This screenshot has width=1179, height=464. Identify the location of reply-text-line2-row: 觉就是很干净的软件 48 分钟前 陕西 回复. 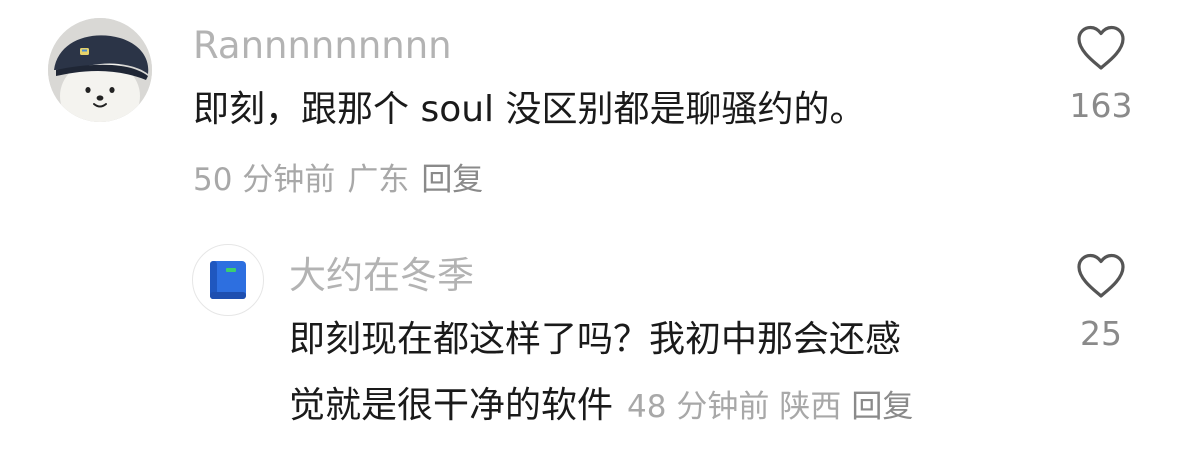
(601, 406).